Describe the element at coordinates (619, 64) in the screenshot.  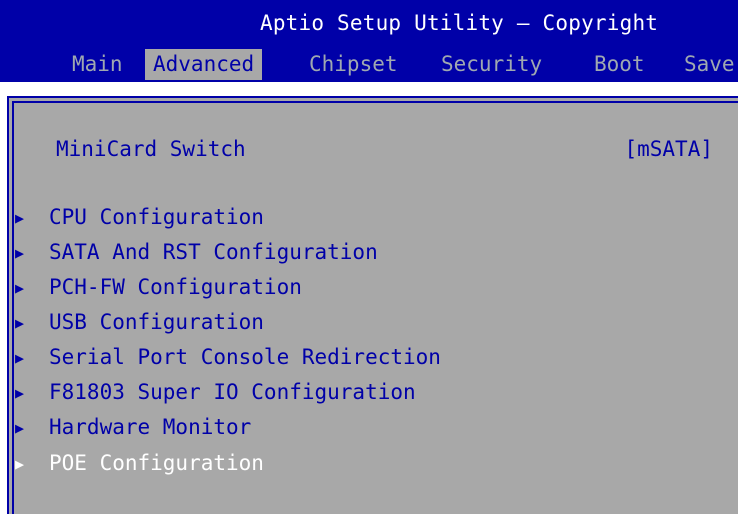
I see `tab-boot: Boot` at that location.